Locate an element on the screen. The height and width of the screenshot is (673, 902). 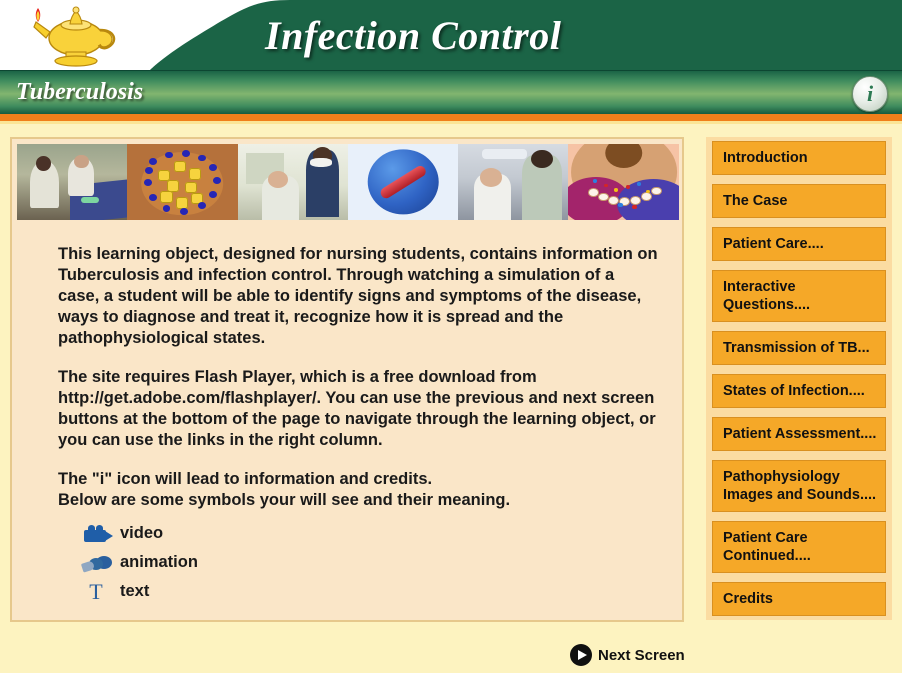
accent-divider-light is located at coordinates (451, 122).